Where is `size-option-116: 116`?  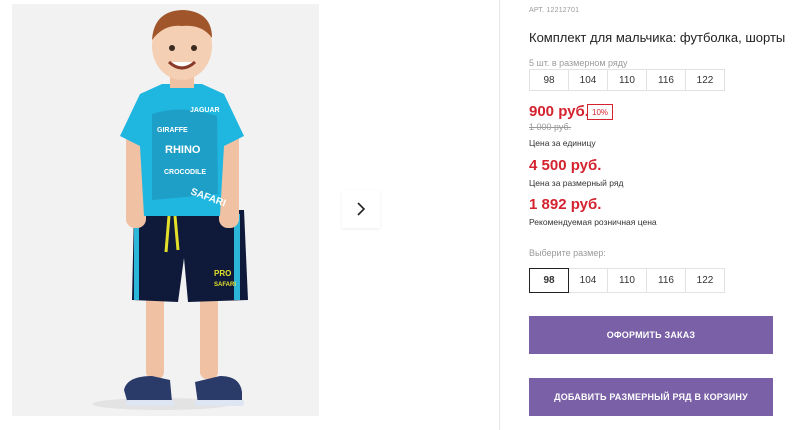
size-option-116: 116 is located at coordinates (666, 280).